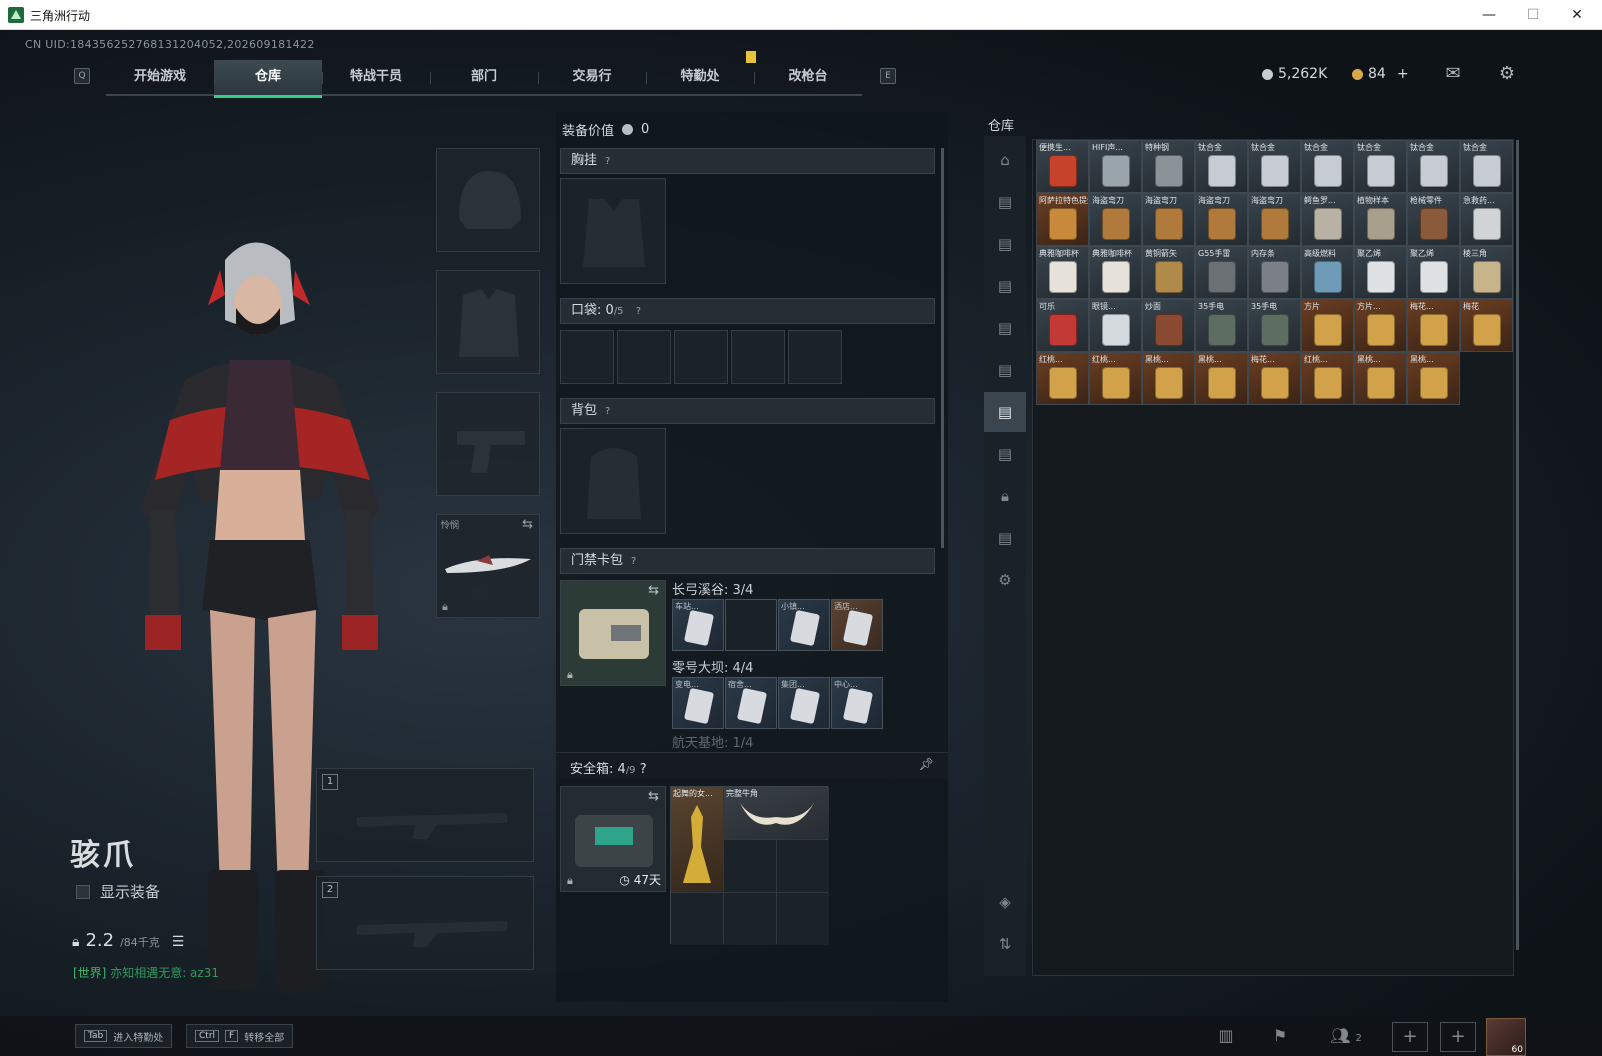 This screenshot has height=1056, width=1602. I want to click on warehouse-item: 特种钢, so click(1168, 166).